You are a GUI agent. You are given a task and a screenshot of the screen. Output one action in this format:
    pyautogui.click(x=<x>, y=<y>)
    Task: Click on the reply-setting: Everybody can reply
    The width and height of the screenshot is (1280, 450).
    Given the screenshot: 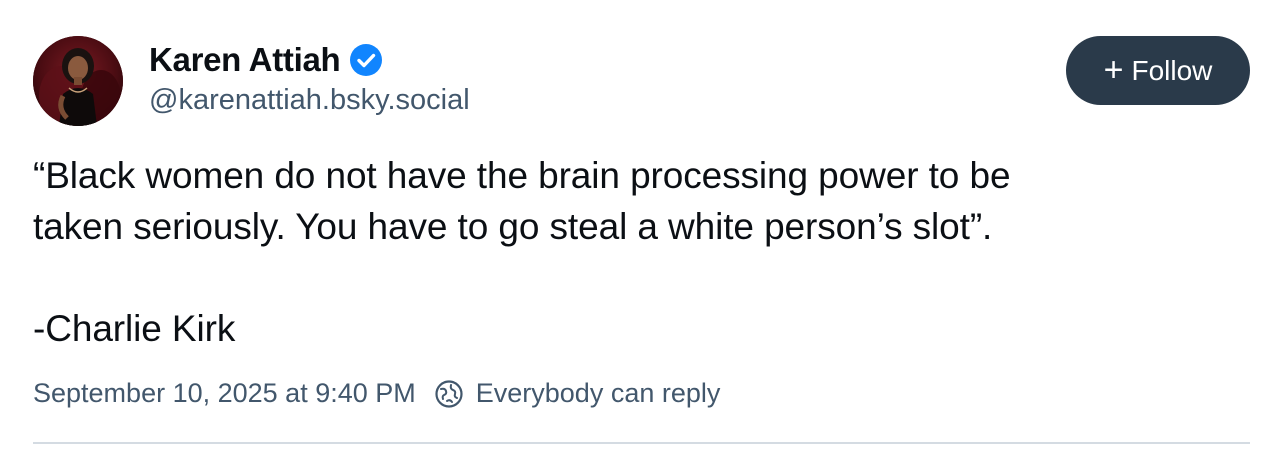 What is the action you would take?
    pyautogui.click(x=577, y=393)
    